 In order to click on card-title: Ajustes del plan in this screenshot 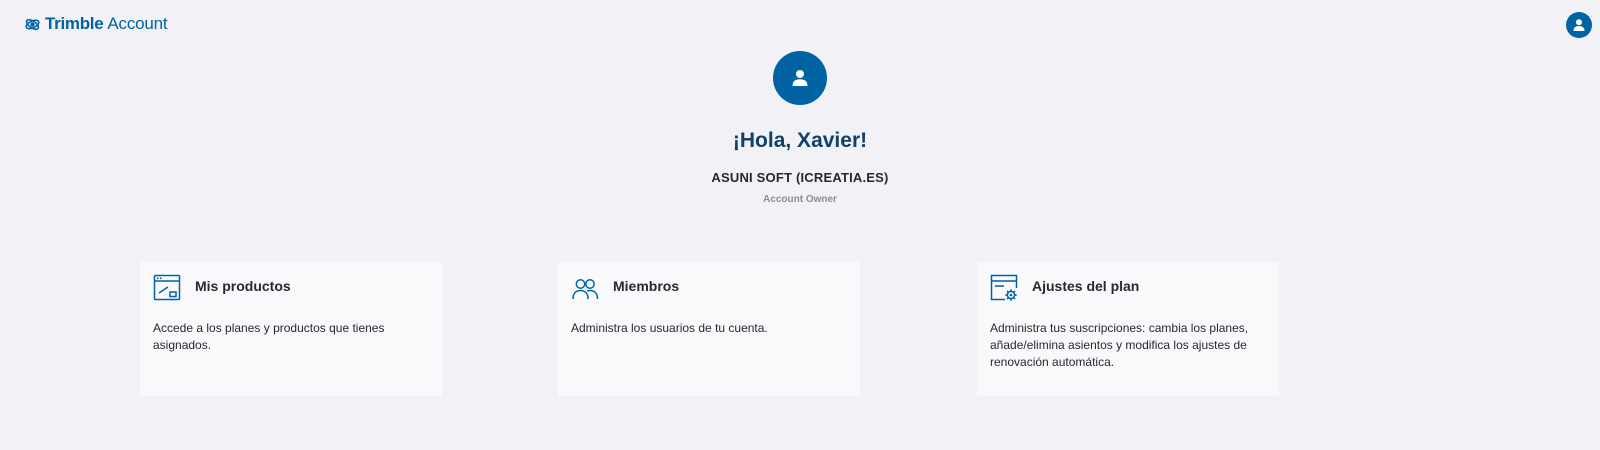, I will do `click(1086, 286)`.